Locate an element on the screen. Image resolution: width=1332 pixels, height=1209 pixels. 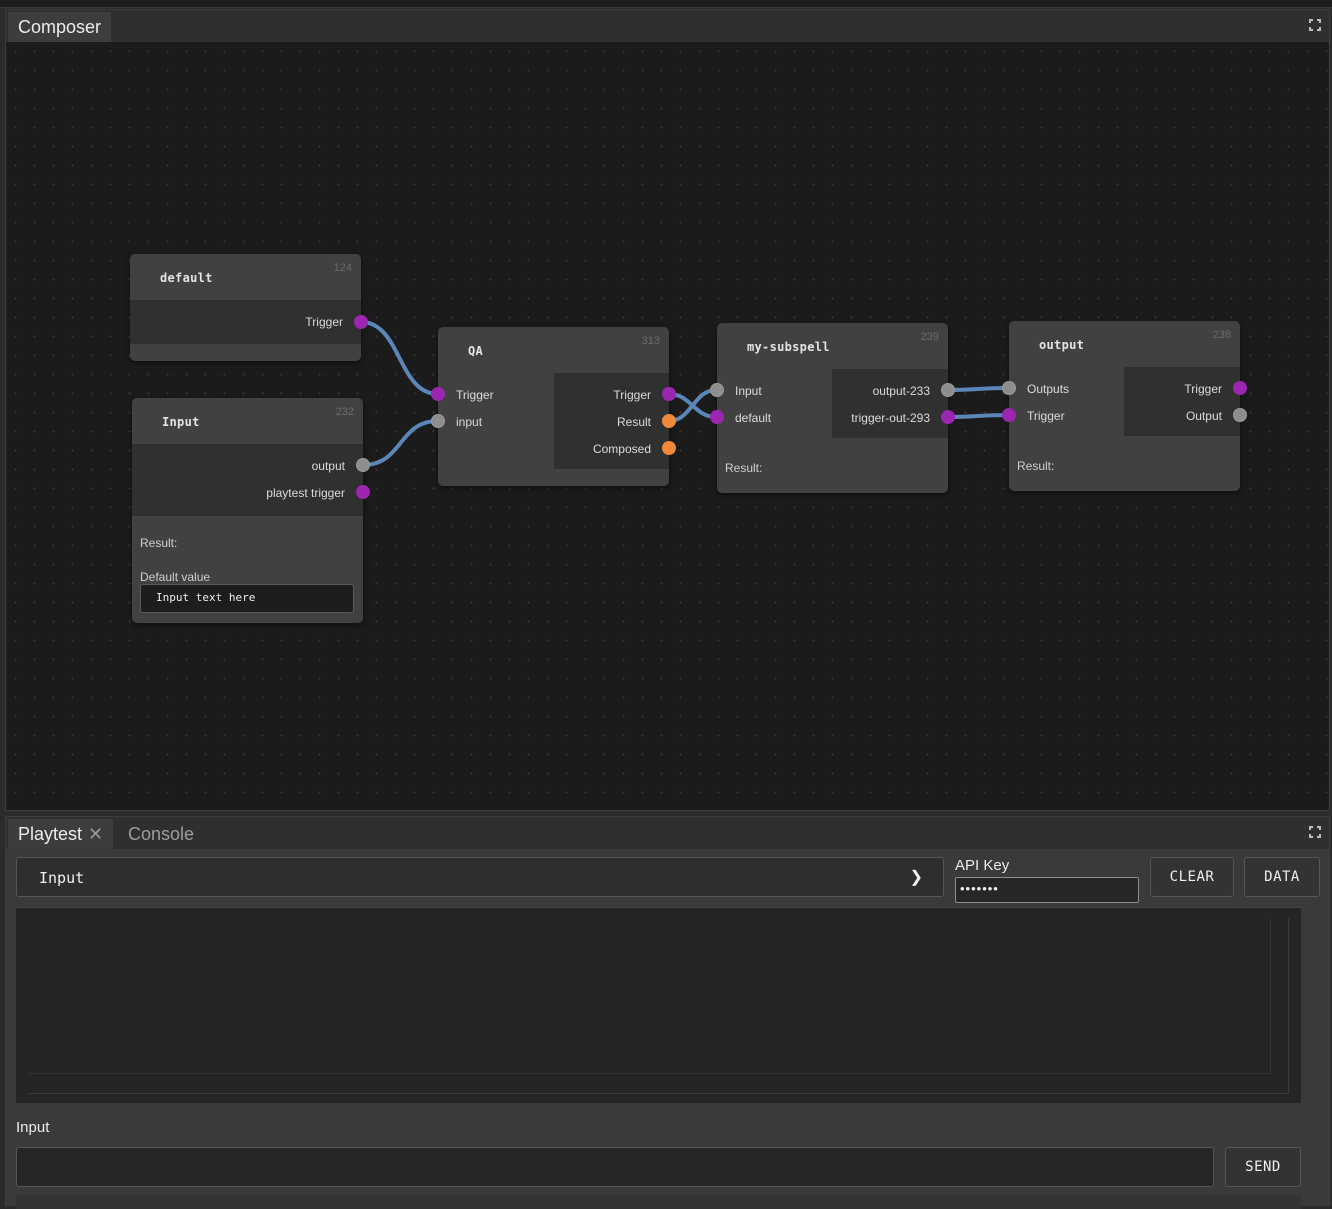
default-value-label: Default value is located at coordinates (175, 577).